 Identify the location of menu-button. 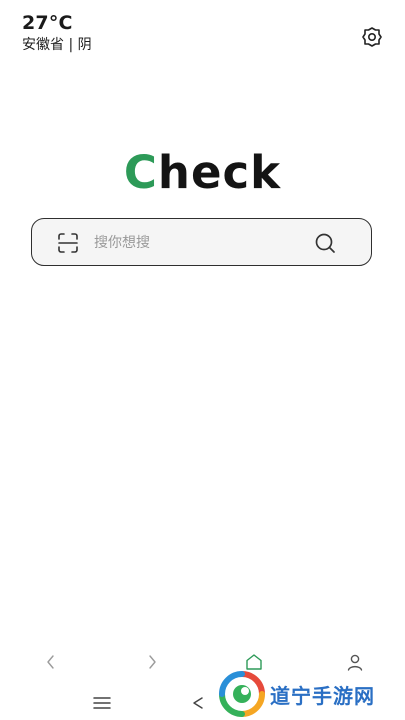
(102, 703).